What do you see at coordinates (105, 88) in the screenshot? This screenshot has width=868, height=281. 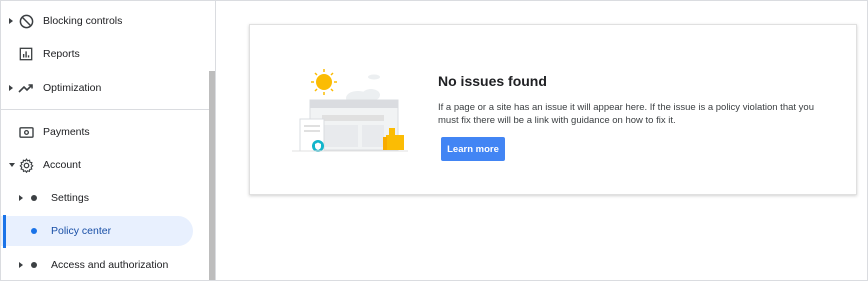 I see `sidebar-item-optimization: Optimization` at bounding box center [105, 88].